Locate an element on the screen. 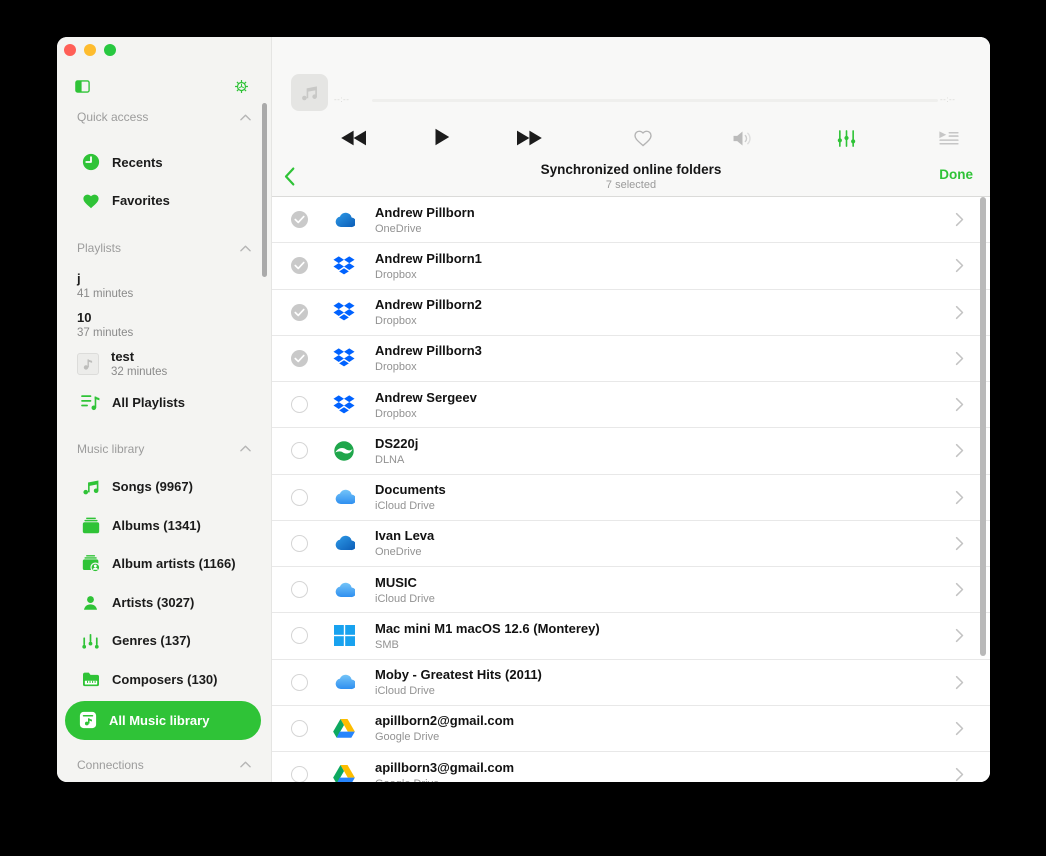 The image size is (1046, 856). rewind-button is located at coordinates (354, 138).